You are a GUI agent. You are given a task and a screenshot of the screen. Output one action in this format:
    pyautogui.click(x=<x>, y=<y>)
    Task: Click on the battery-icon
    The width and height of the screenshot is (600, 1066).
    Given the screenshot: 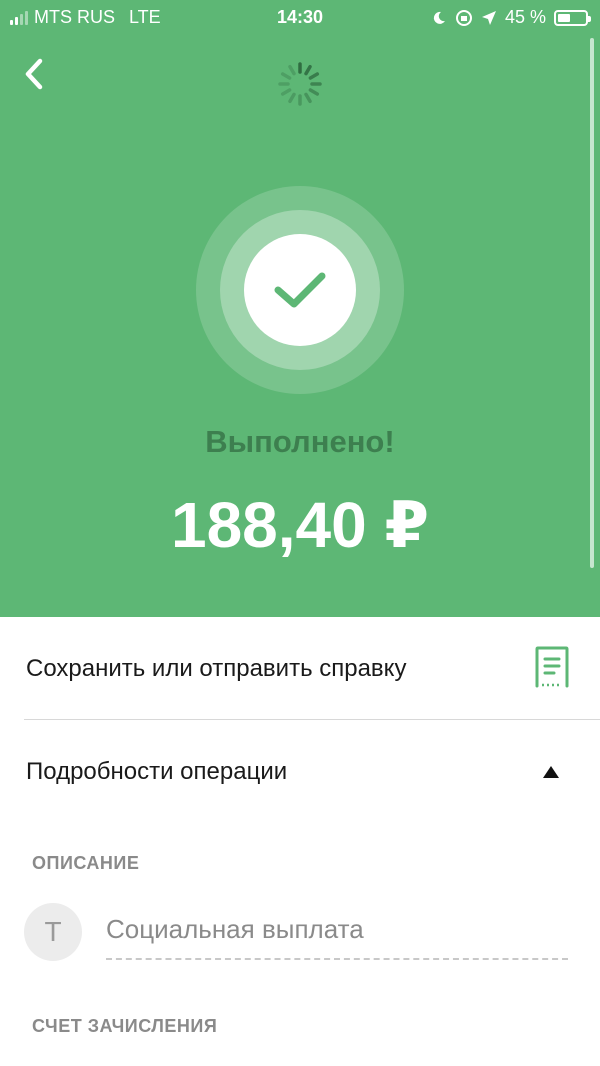 What is the action you would take?
    pyautogui.click(x=572, y=17)
    